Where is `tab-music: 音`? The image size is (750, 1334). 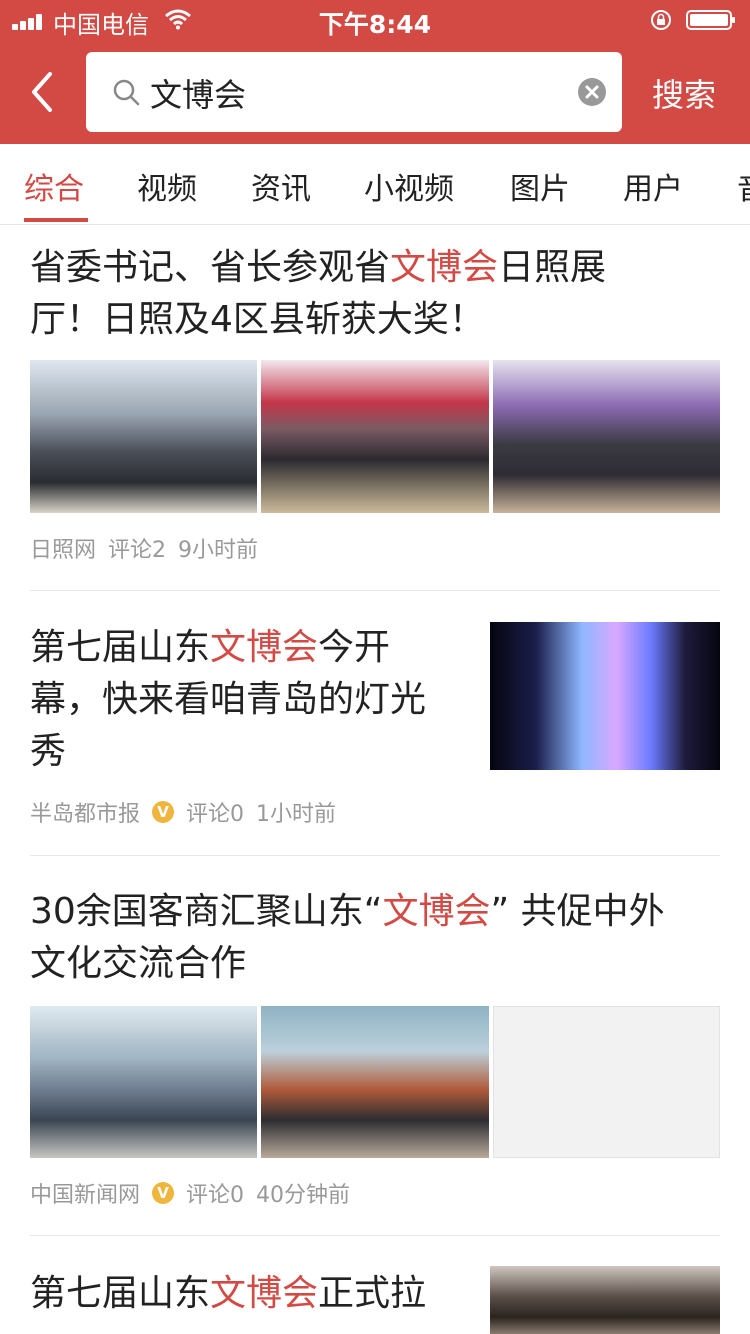
tab-music: 音 is located at coordinates (743, 186).